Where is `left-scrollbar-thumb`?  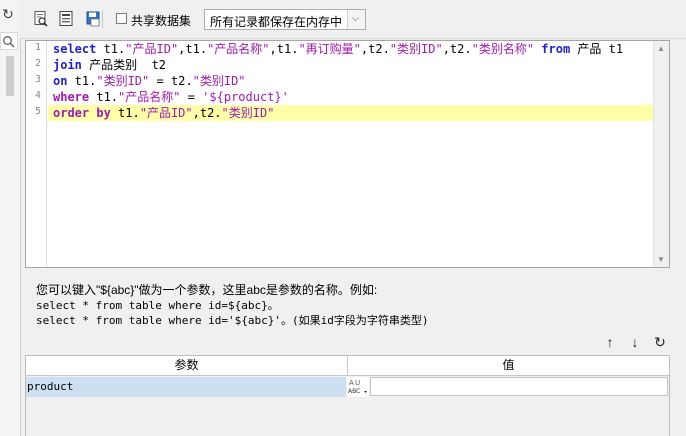
left-scrollbar-thumb is located at coordinates (10, 76).